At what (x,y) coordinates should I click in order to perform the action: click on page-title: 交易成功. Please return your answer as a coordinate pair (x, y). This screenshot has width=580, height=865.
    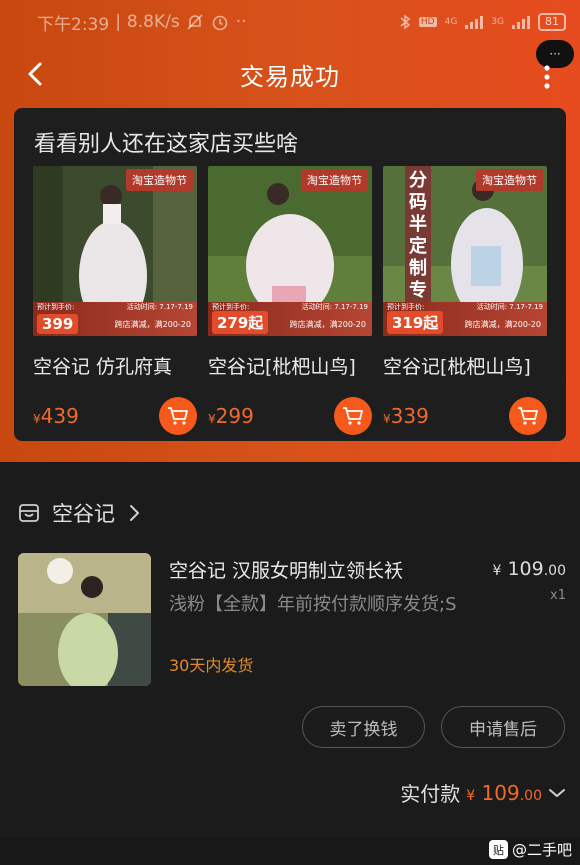
    Looking at the image, I should click on (290, 76).